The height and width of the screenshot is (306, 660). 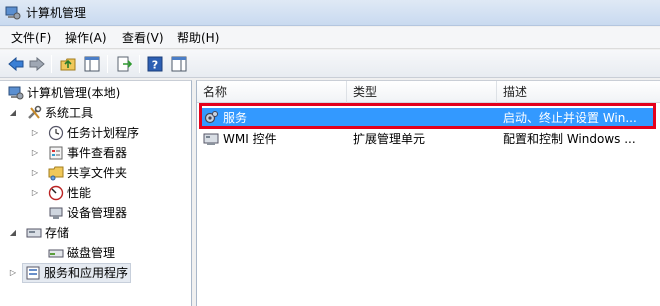 I want to click on help-icon: ?, so click(x=155, y=64).